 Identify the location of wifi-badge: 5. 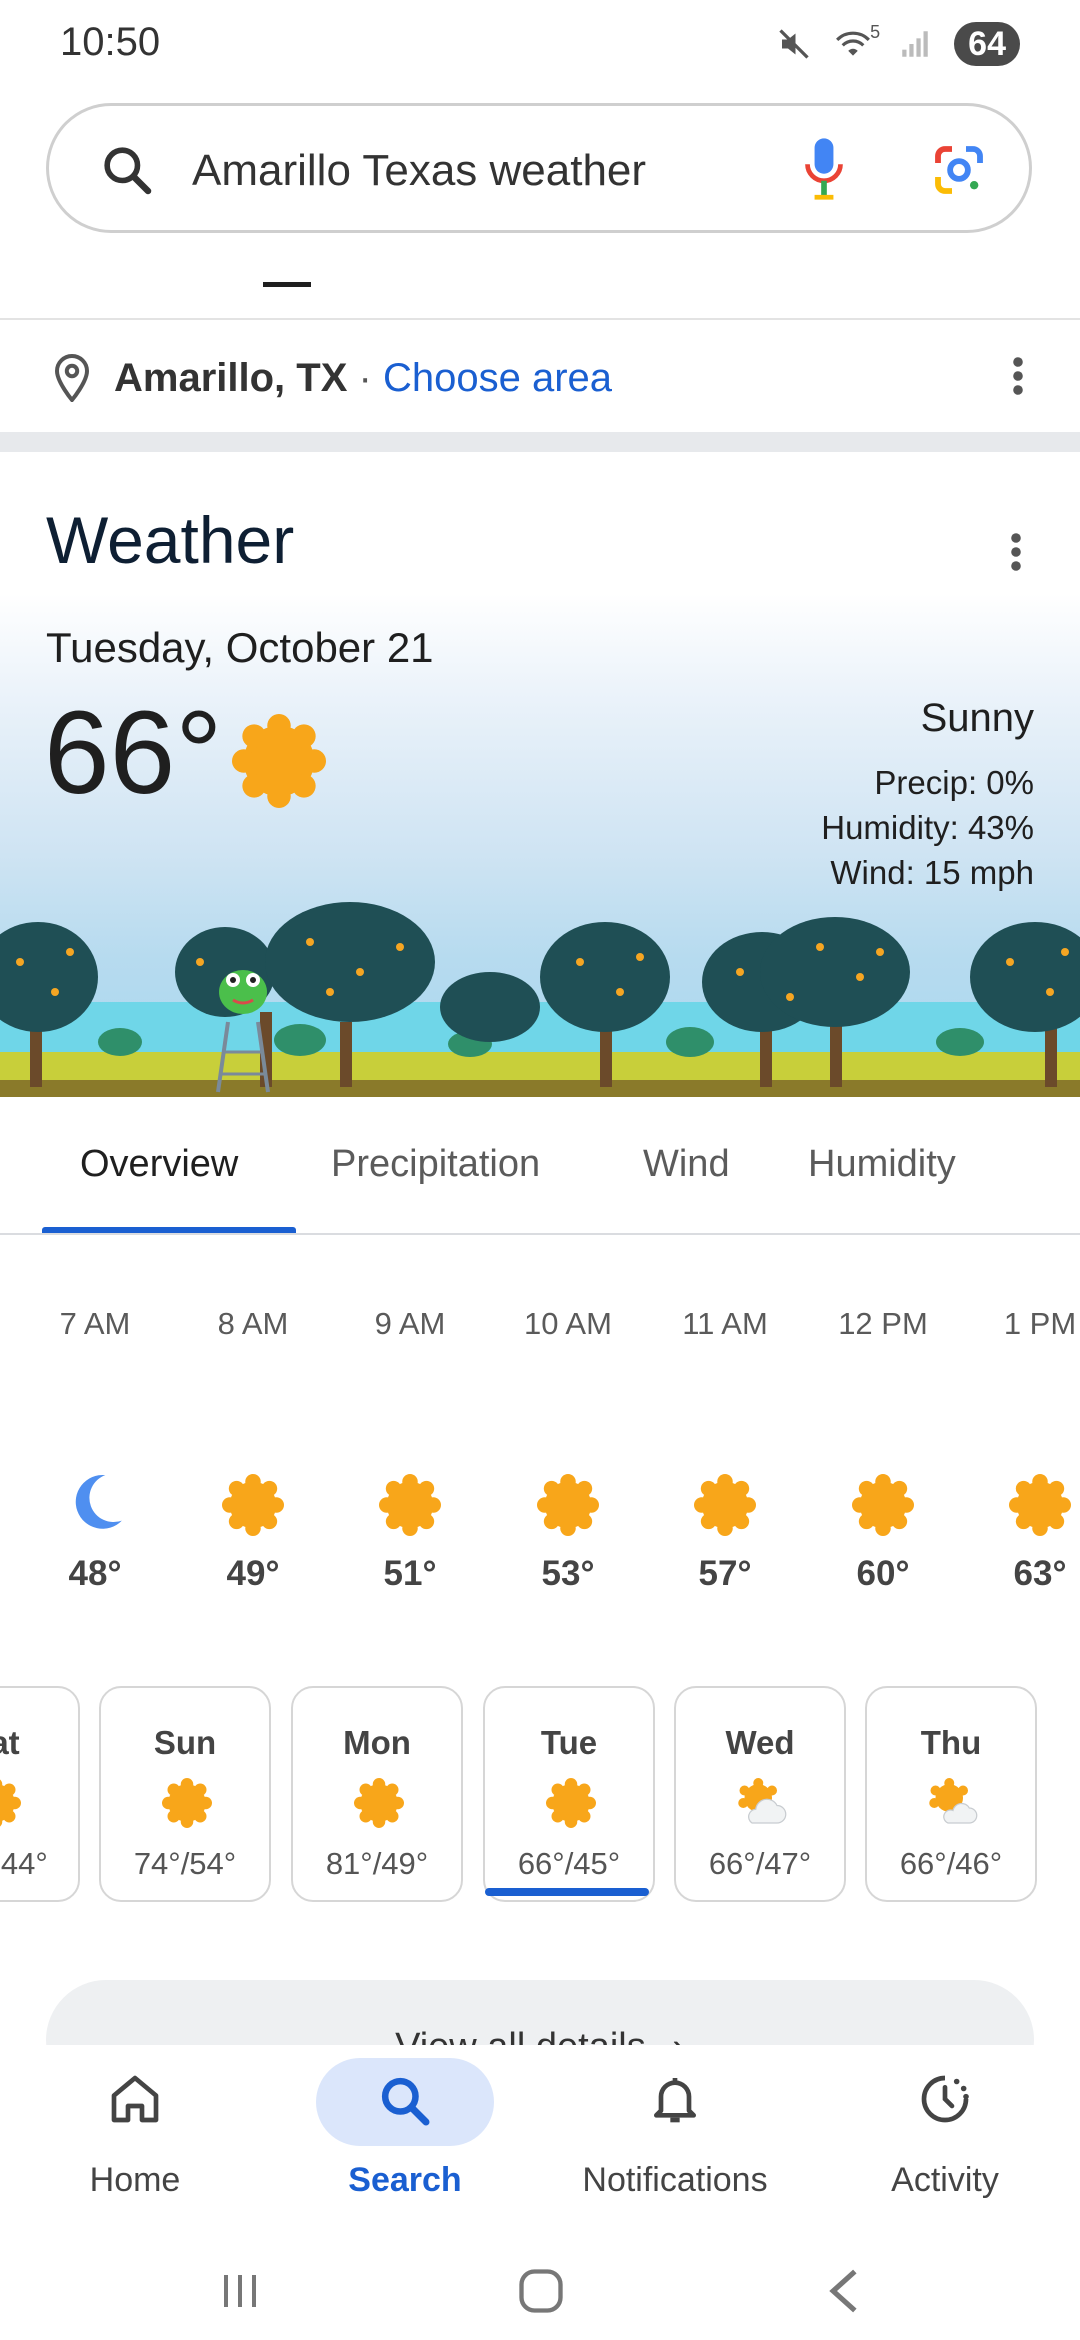
(875, 32).